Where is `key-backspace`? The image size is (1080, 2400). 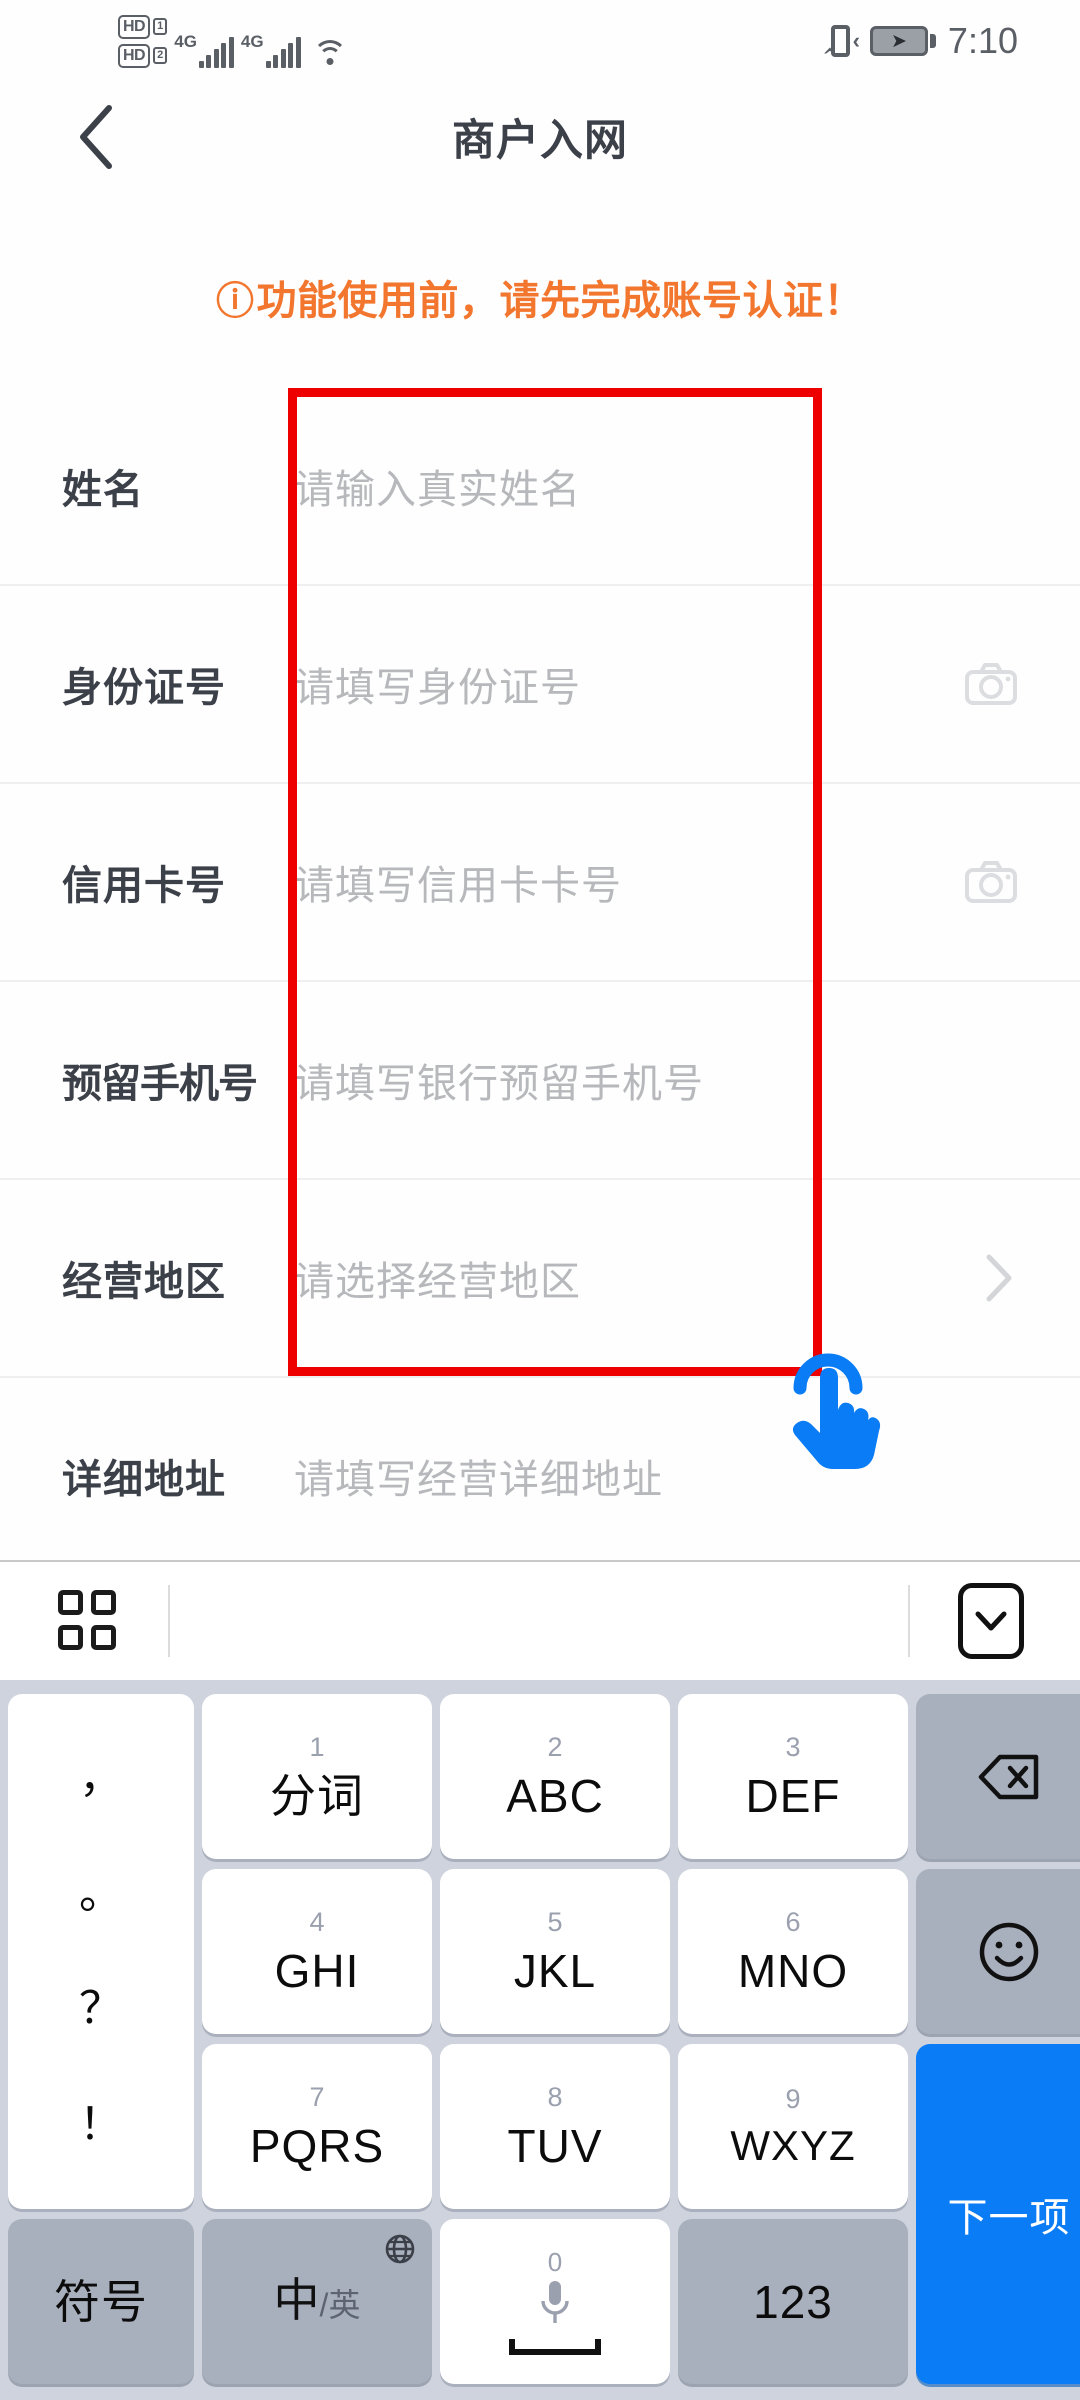
key-backspace is located at coordinates (998, 1776).